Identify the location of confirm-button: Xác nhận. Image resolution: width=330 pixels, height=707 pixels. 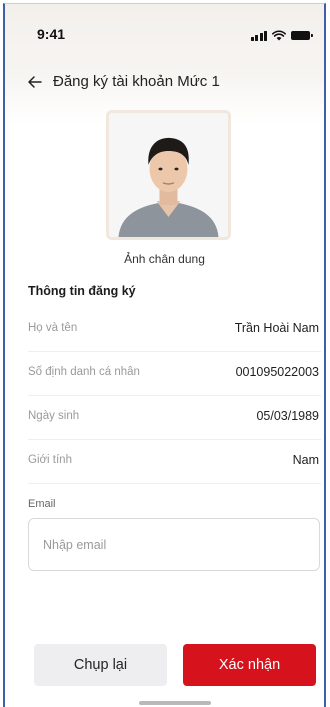
(249, 665).